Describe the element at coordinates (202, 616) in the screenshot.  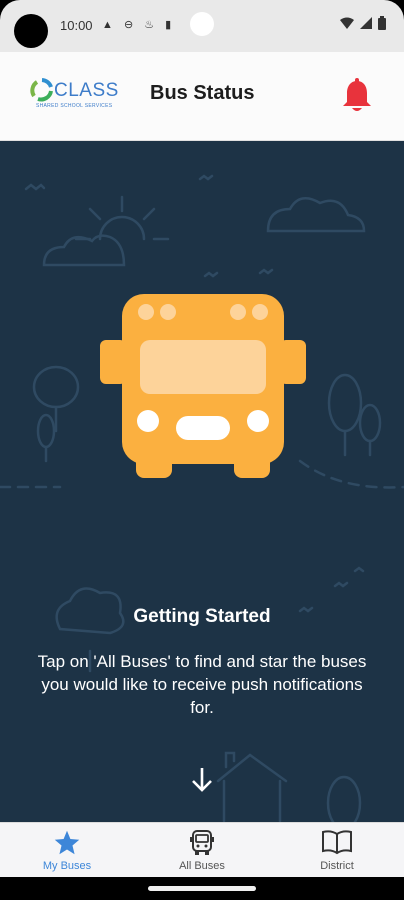
I see `getting-started-heading: Getting Started` at that location.